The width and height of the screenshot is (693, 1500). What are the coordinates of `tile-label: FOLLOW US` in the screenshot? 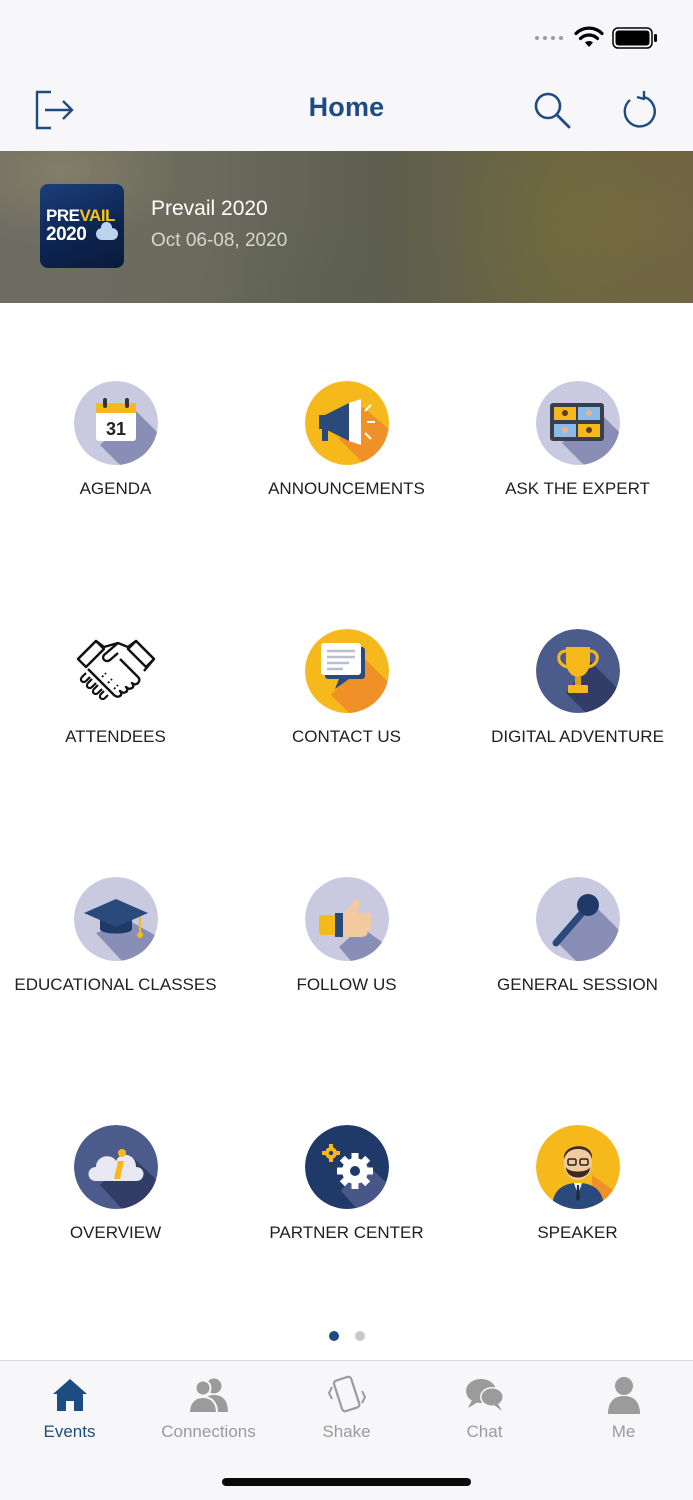 It's located at (346, 984).